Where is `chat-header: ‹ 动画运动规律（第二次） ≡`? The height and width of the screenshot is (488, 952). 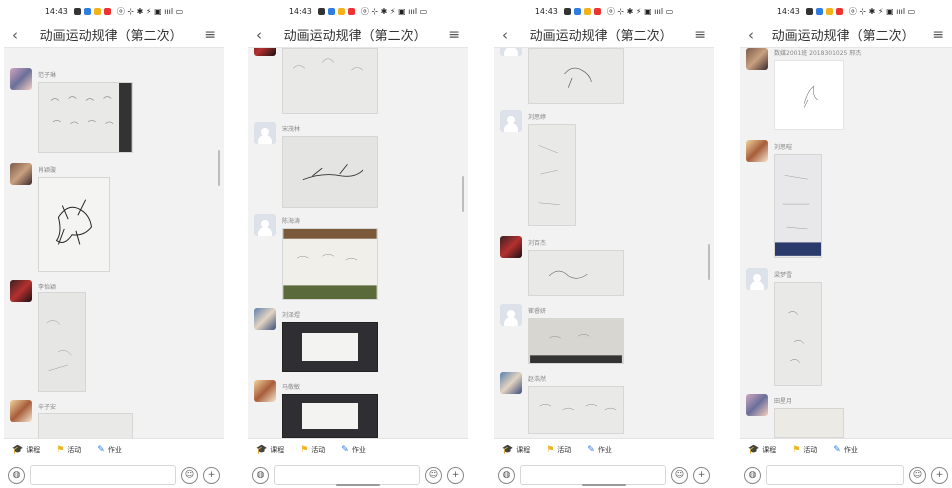
chat-header: ‹ 动画运动规律（第二次） ≡ is located at coordinates (114, 35).